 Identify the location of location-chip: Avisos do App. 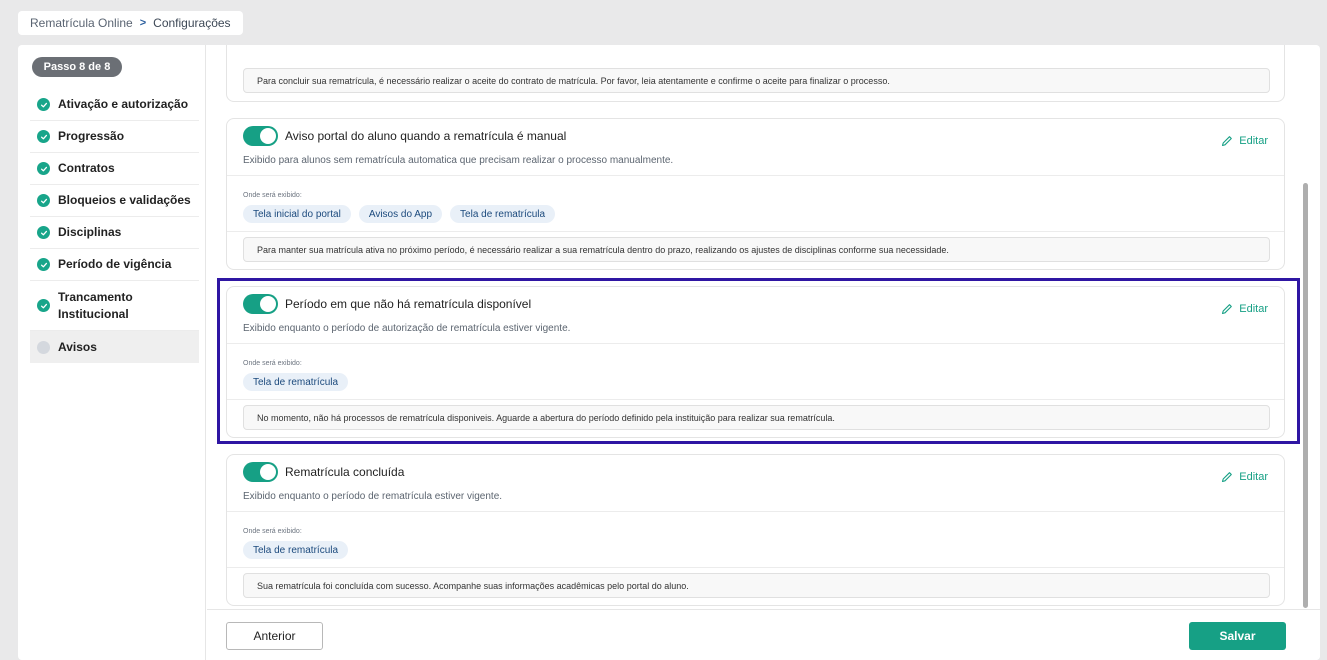
(400, 214).